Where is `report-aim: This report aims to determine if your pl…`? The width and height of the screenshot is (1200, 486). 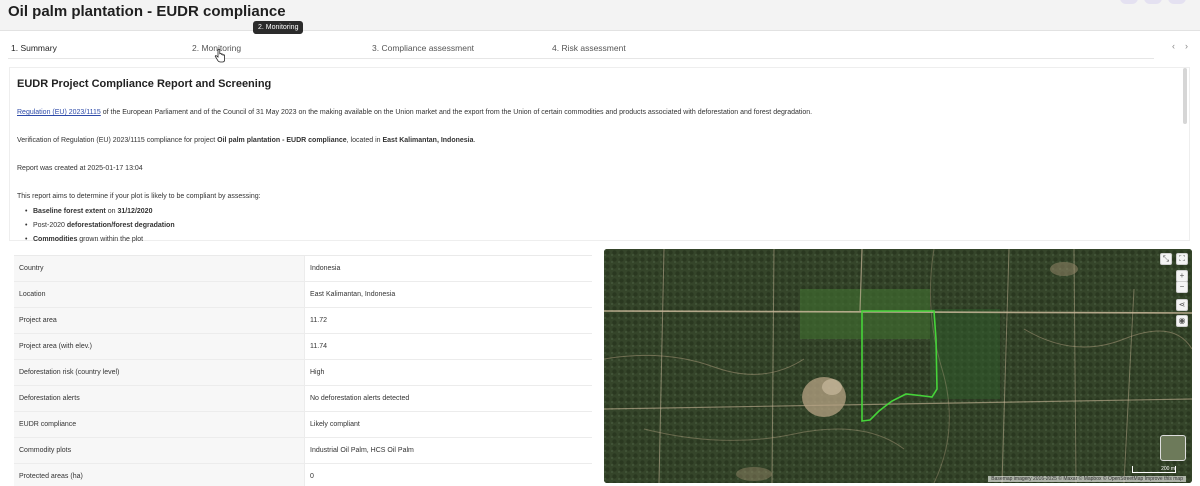 report-aim: This report aims to determine if your pl… is located at coordinates (139, 196).